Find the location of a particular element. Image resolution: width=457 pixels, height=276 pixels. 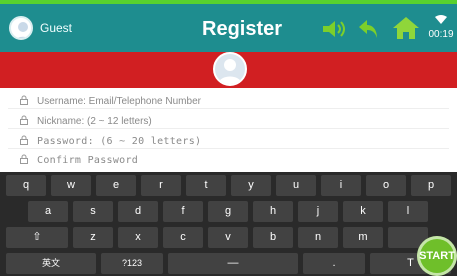

key-a: a is located at coordinates (48, 211).